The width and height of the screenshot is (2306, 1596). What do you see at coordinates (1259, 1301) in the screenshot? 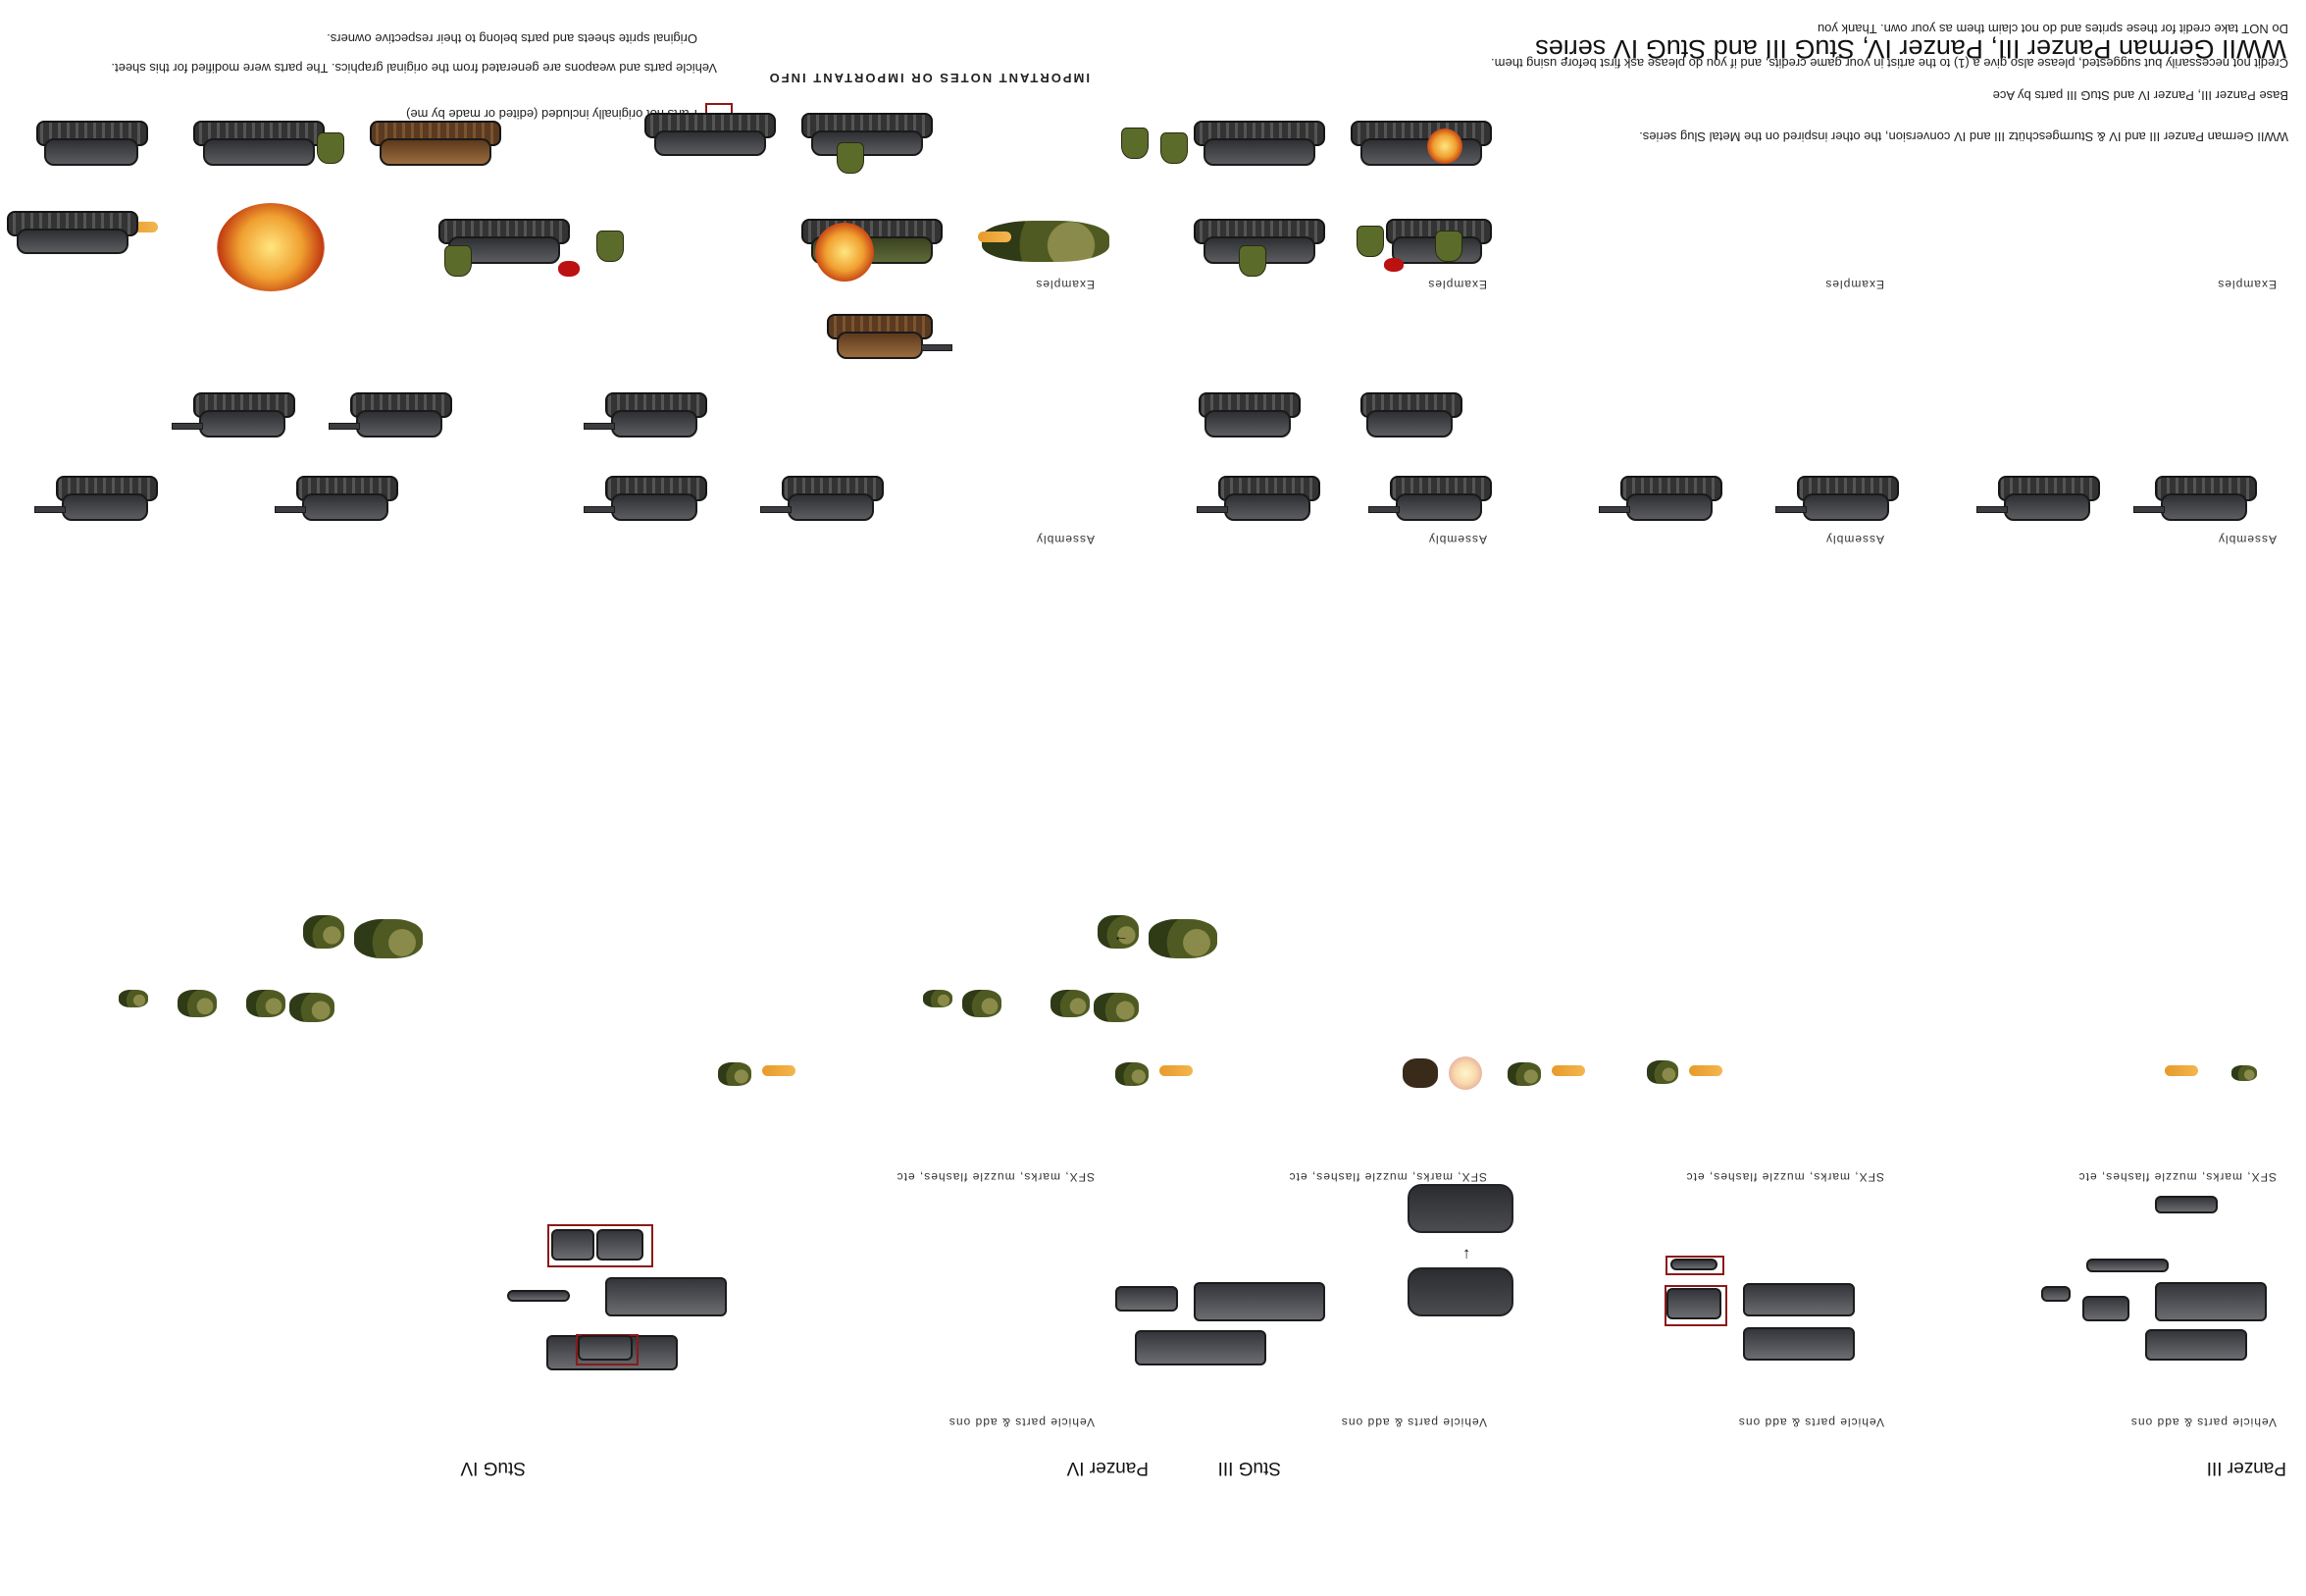
I see `panzer-iv-track-part` at bounding box center [1259, 1301].